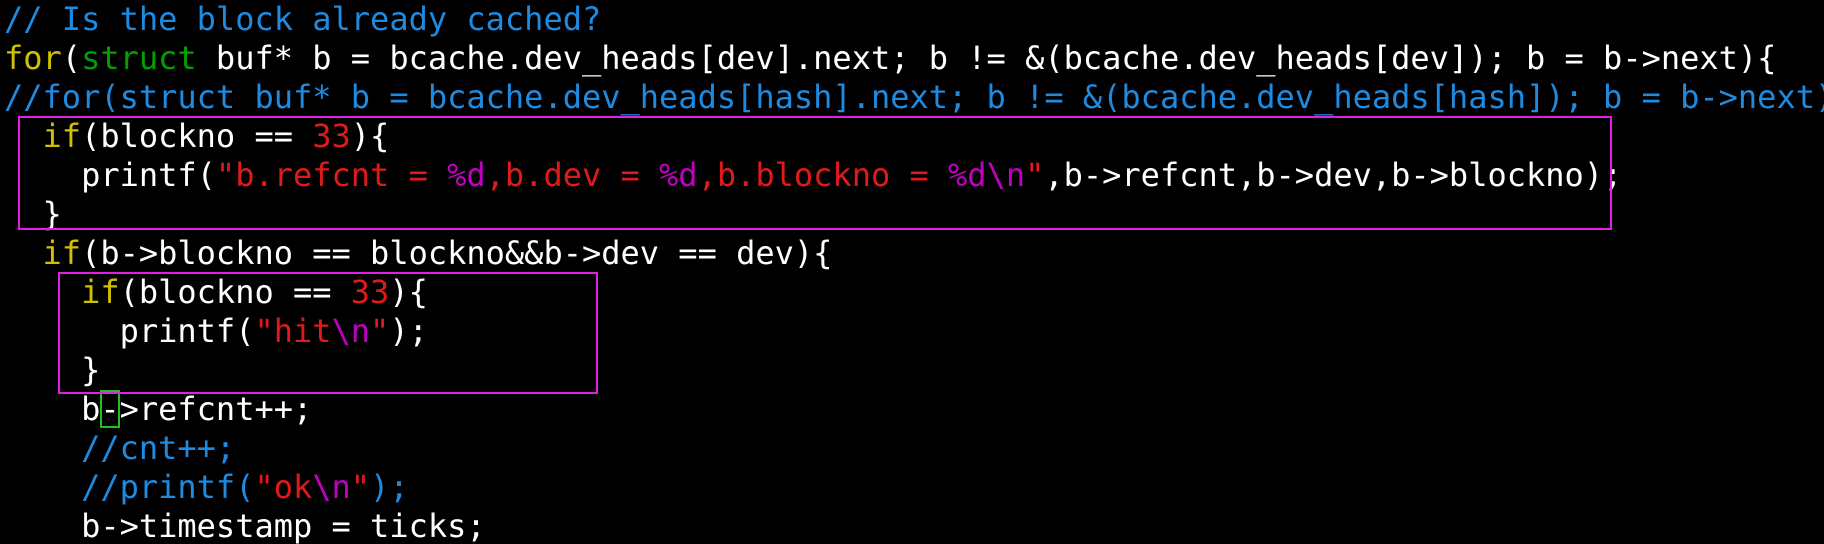 This screenshot has height=544, width=1824. What do you see at coordinates (914, 19) in the screenshot?
I see `code-line: // Is the block already cached?` at bounding box center [914, 19].